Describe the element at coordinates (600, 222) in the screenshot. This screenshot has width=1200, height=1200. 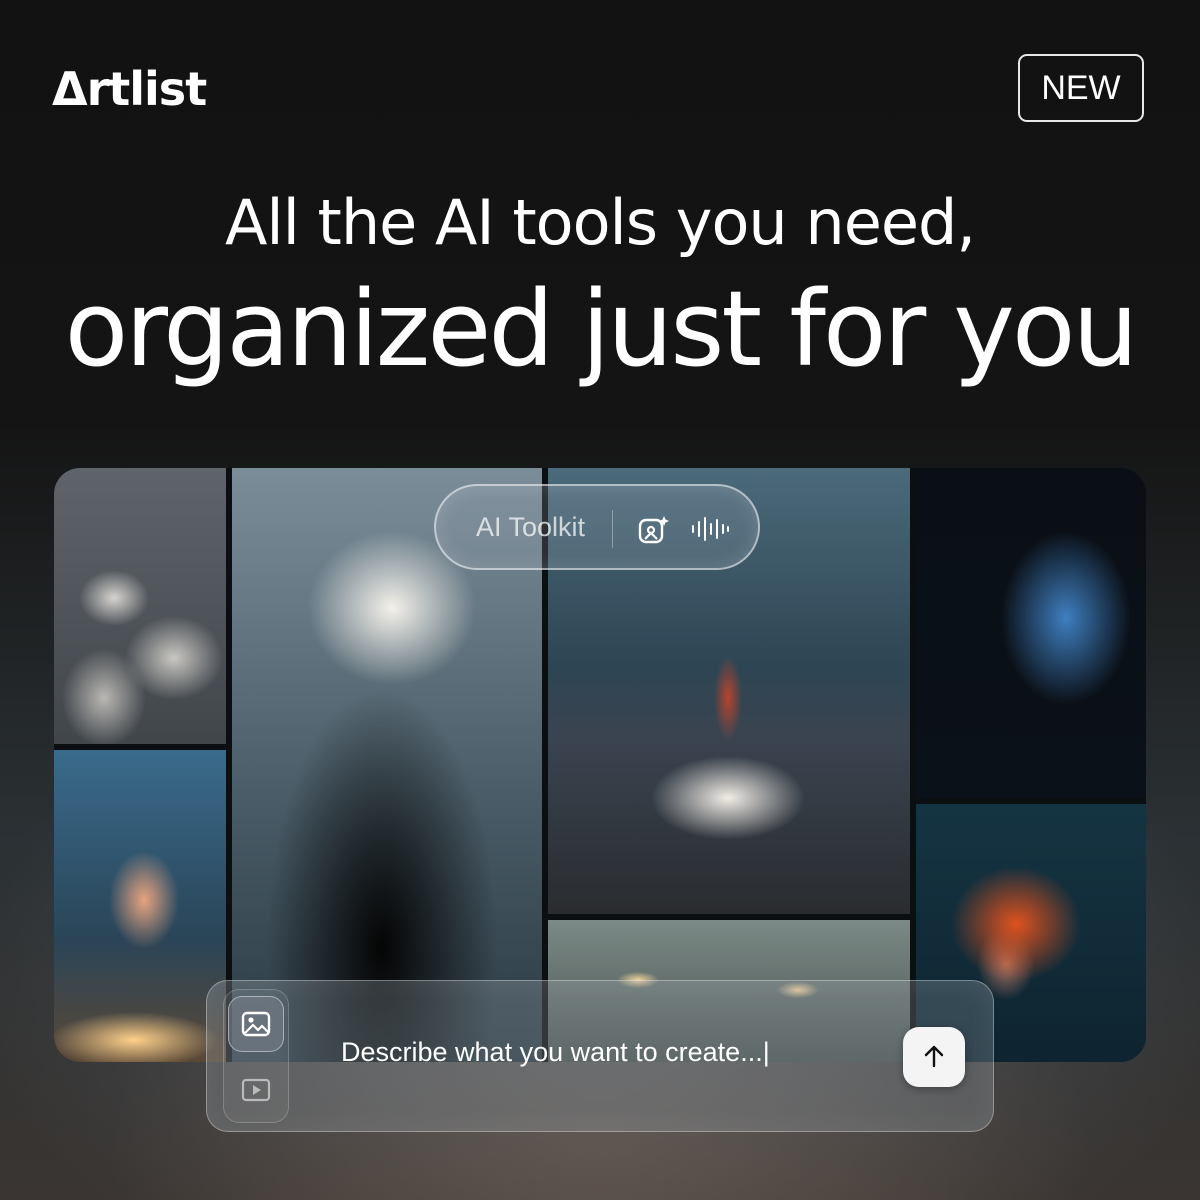
I see `headline-line-1: All the AI tools you need,` at that location.